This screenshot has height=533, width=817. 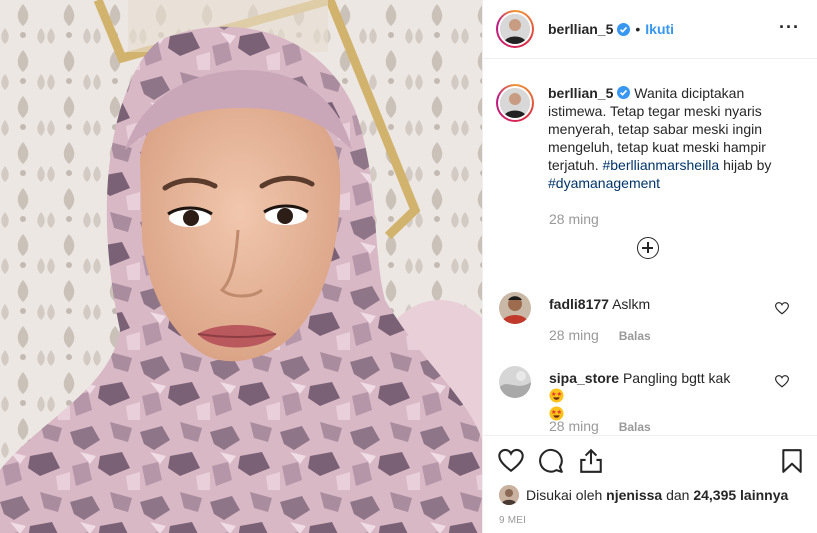 What do you see at coordinates (660, 165) in the screenshot?
I see `hashtag-link: #berllianmarsheilla` at bounding box center [660, 165].